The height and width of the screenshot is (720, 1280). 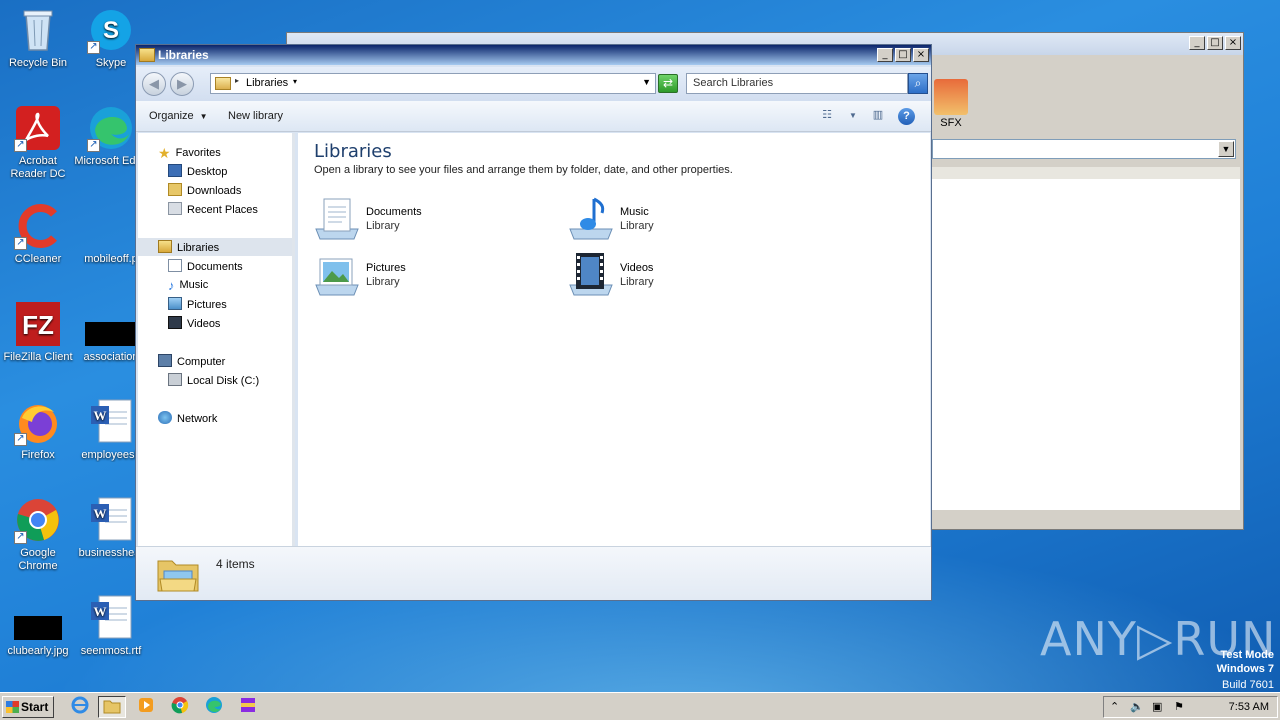 What do you see at coordinates (1086, 338) in the screenshot?
I see `file-list` at bounding box center [1086, 338].